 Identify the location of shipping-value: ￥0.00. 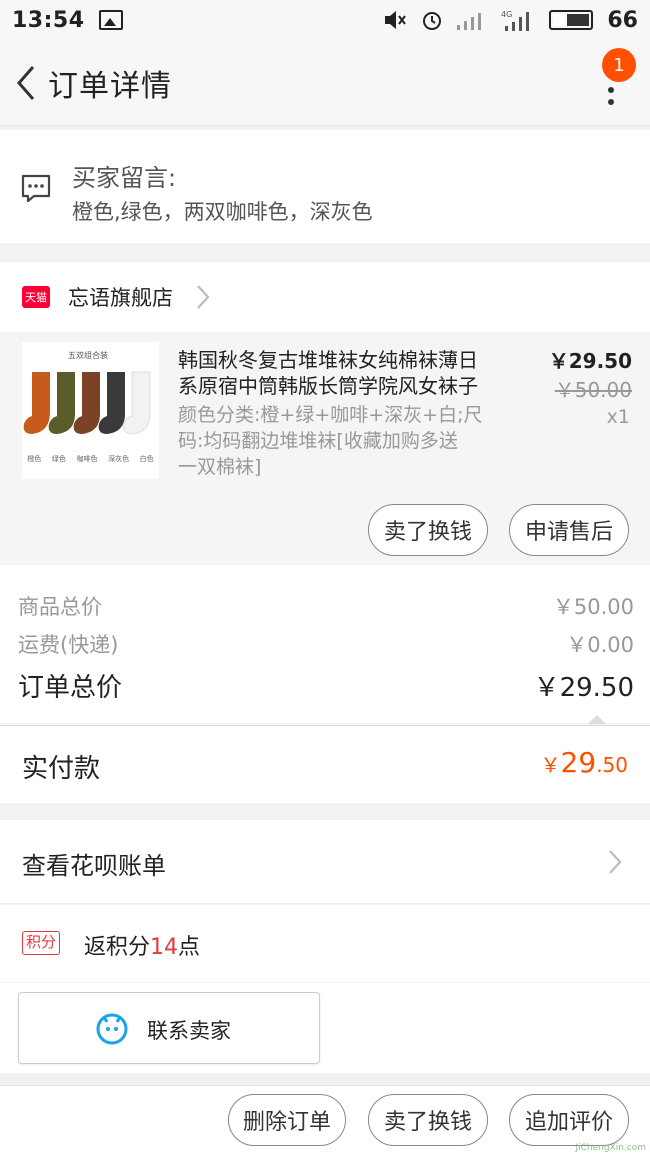
(600, 645).